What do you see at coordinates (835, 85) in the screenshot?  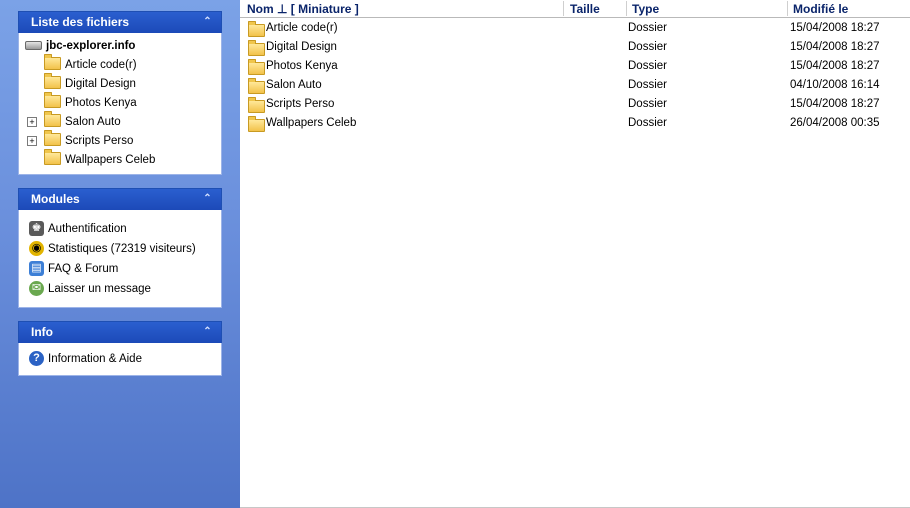 I see `file-modified: 04/10/2008 16:14` at bounding box center [835, 85].